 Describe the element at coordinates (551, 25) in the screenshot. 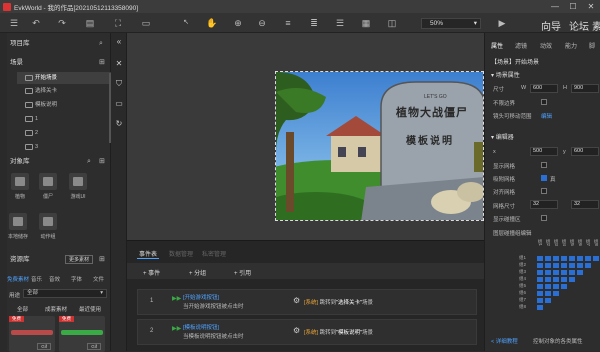

I see `nav-guide: 向导` at that location.